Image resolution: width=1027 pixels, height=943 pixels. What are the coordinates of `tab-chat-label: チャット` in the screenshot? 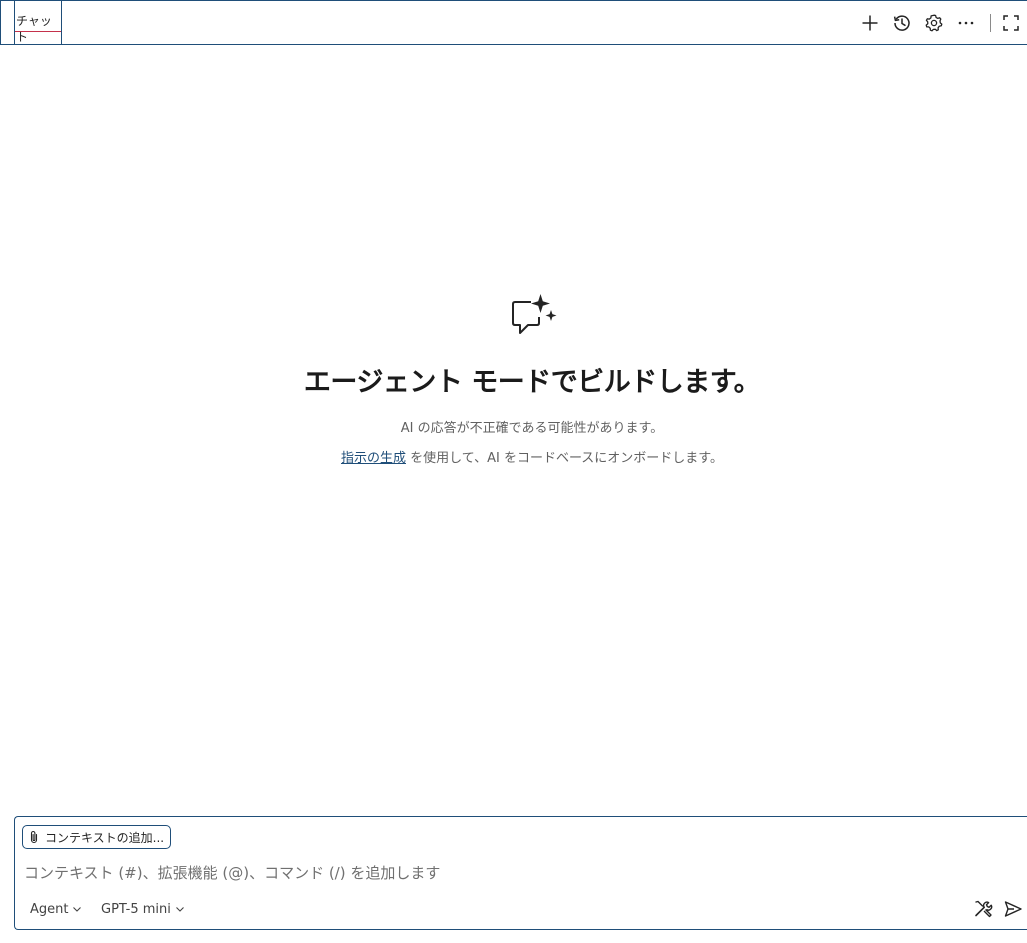 It's located at (38, 28).